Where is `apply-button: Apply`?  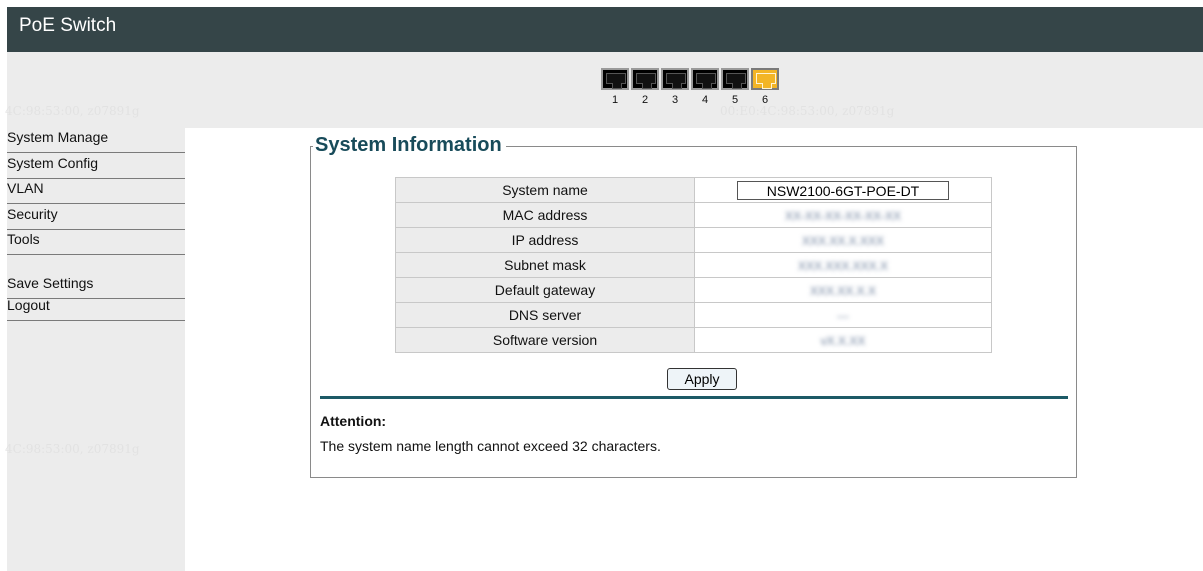 apply-button: Apply is located at coordinates (702, 379).